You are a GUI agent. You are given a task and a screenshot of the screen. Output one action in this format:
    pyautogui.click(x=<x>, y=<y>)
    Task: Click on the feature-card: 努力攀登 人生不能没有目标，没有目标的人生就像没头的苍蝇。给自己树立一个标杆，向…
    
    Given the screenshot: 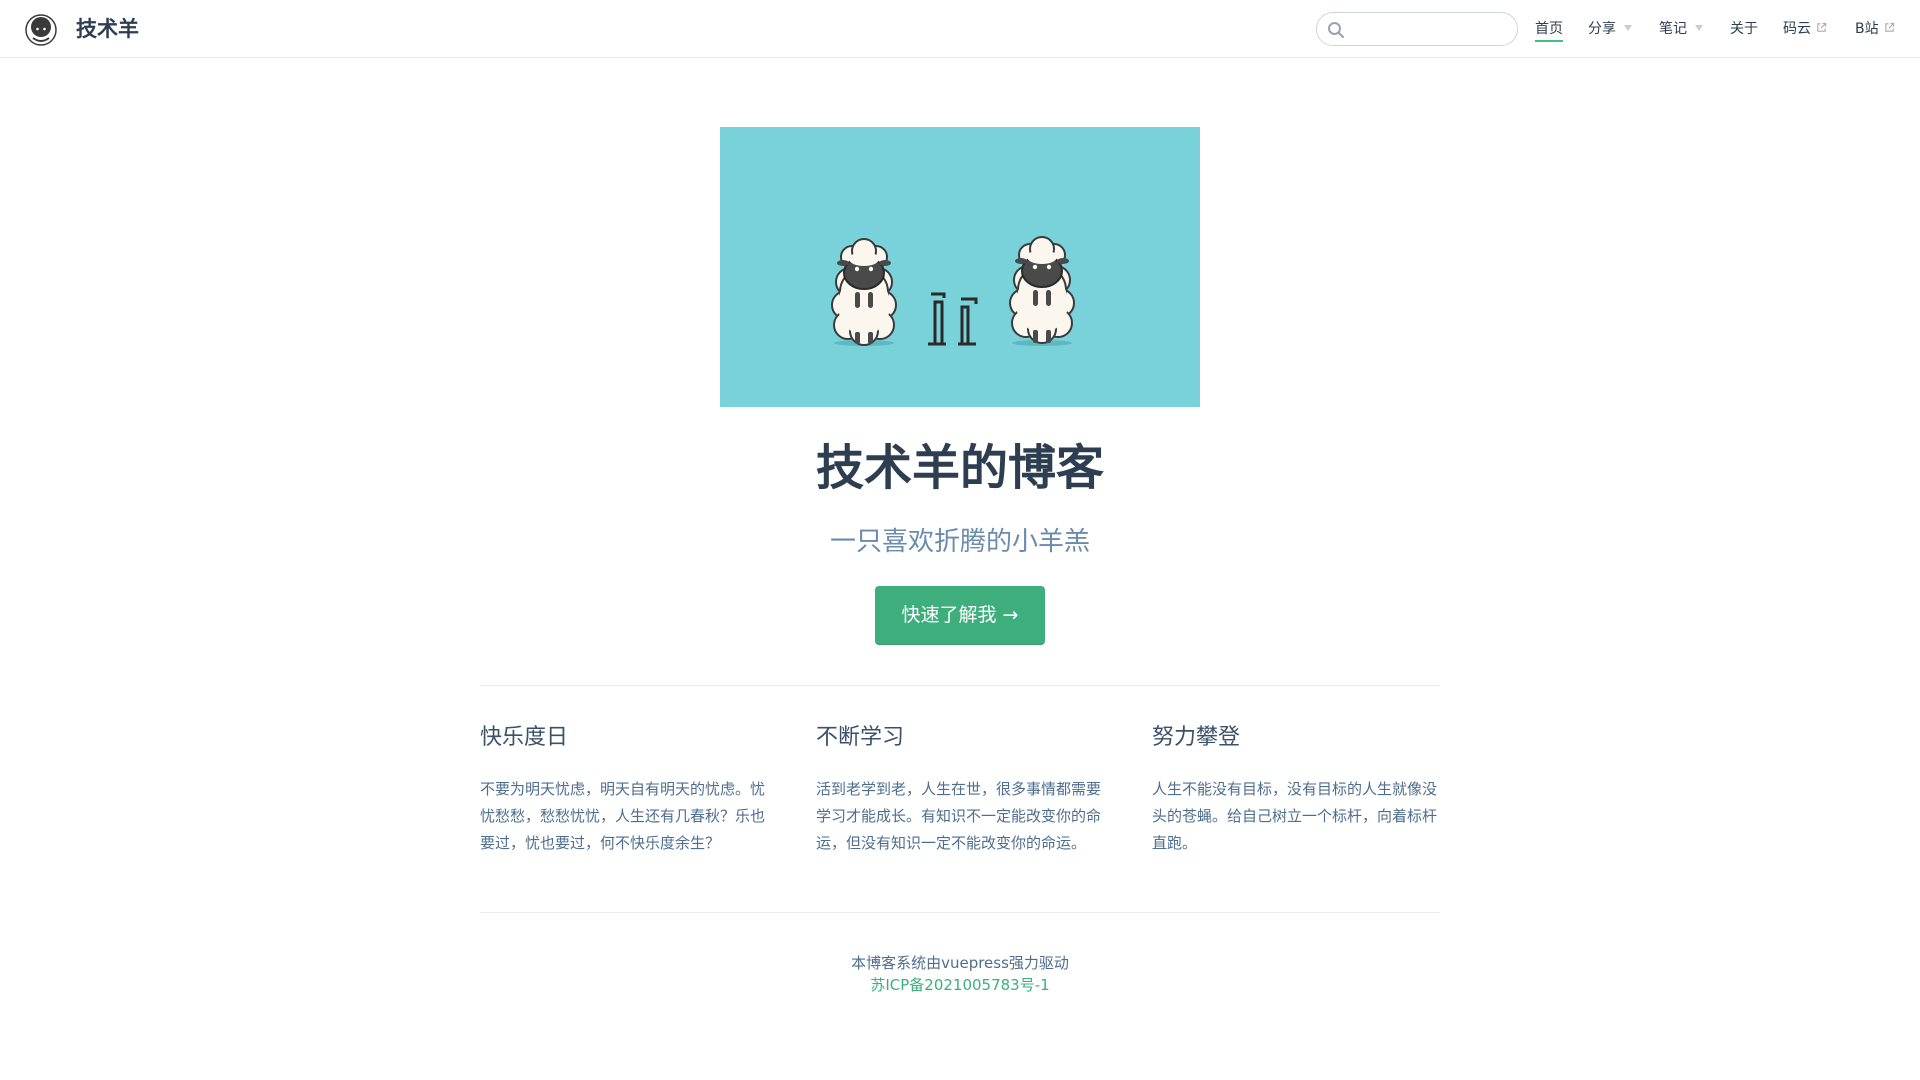 What is the action you would take?
    pyautogui.click(x=1299, y=787)
    